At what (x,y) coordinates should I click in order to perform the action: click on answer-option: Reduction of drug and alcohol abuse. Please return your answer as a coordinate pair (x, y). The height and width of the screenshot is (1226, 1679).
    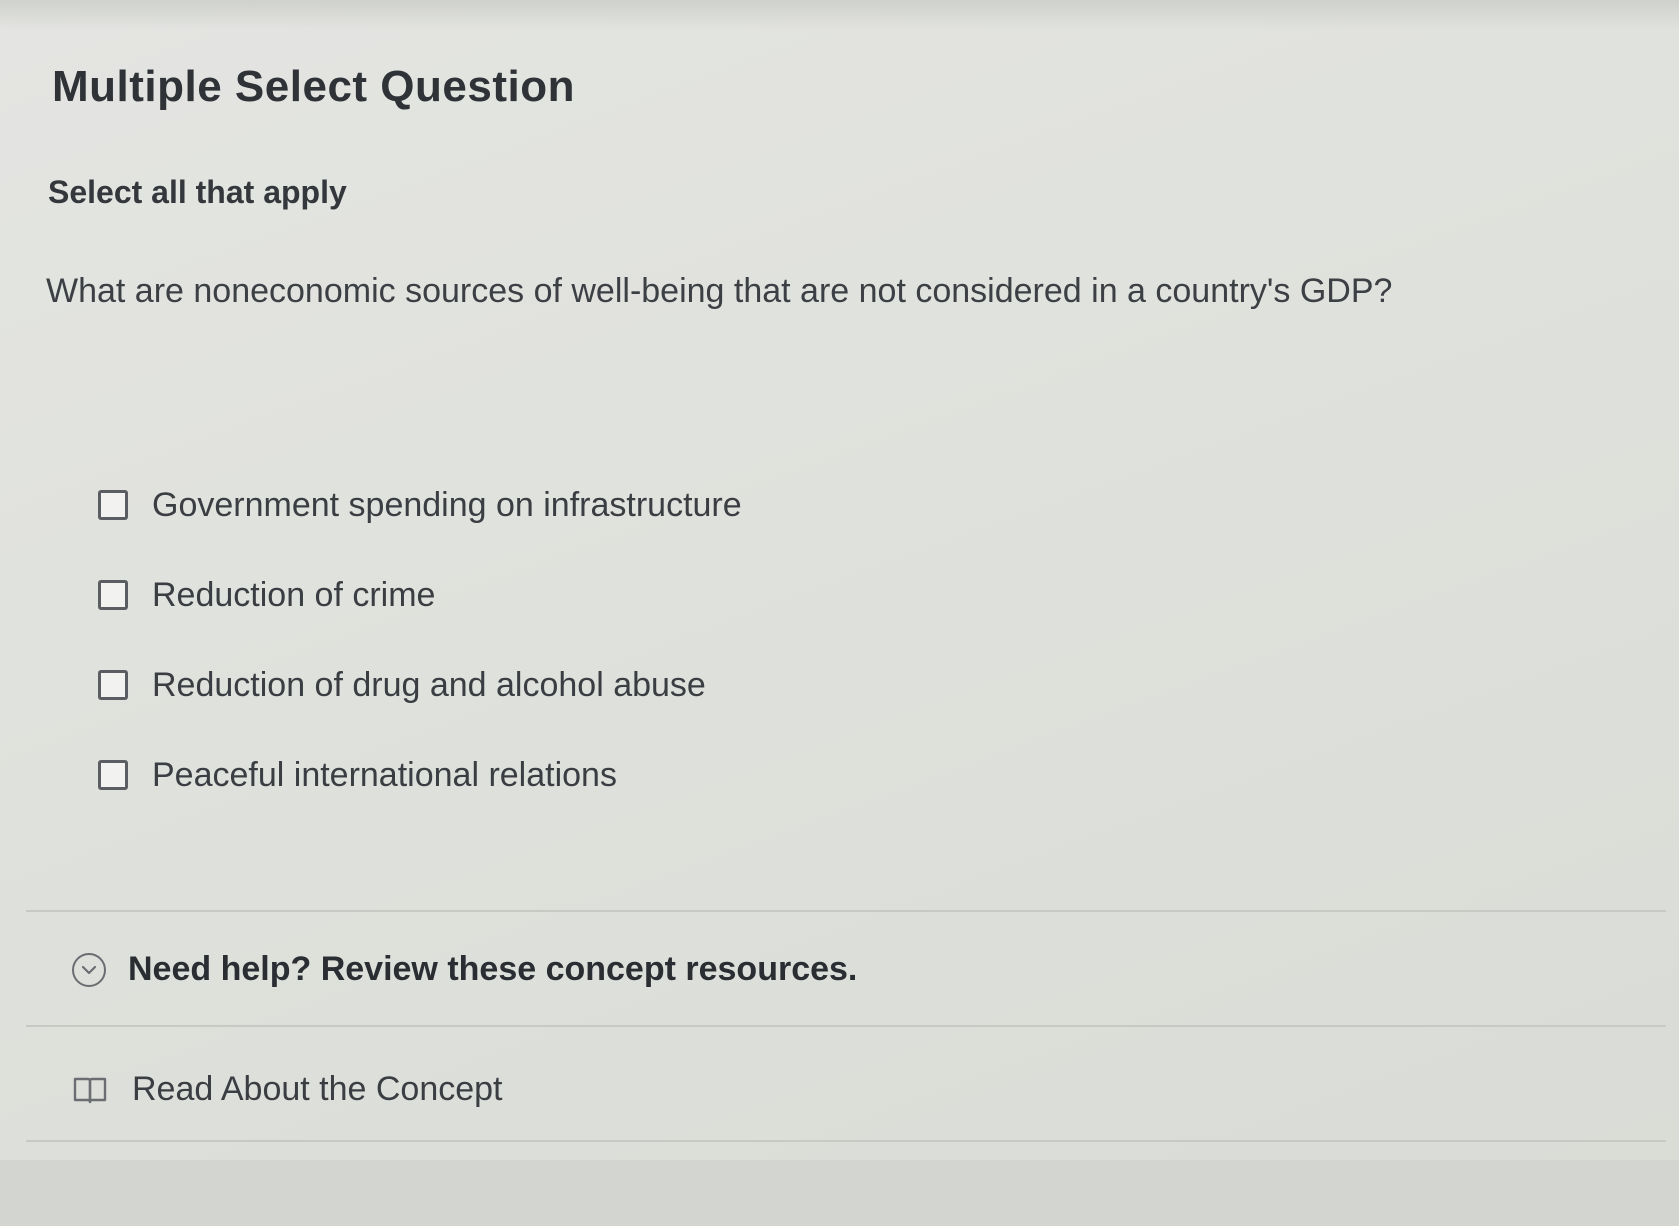
    Looking at the image, I should click on (420, 685).